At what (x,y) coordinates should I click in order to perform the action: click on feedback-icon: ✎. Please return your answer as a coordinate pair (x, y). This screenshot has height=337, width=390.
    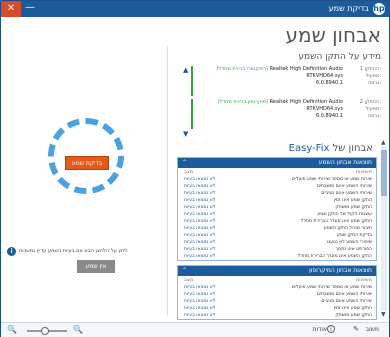
    Looking at the image, I should click on (356, 329).